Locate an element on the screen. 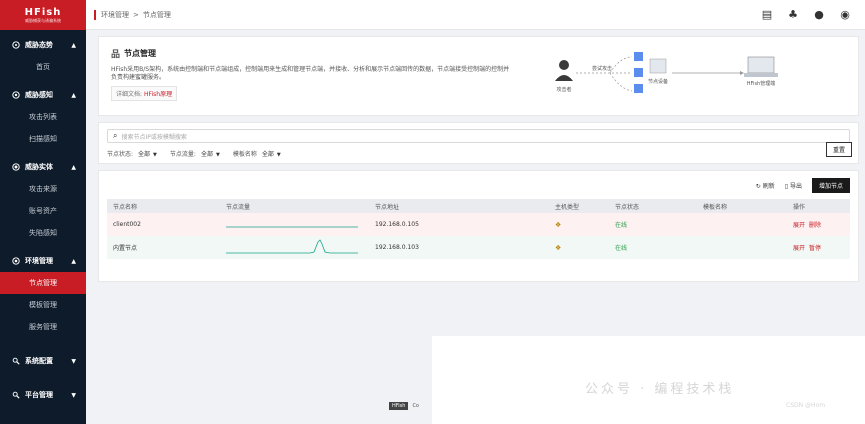 This screenshot has height=424, width=865. search-input: ⌕ 搜索节点IP或按模糊搜索 is located at coordinates (478, 136).